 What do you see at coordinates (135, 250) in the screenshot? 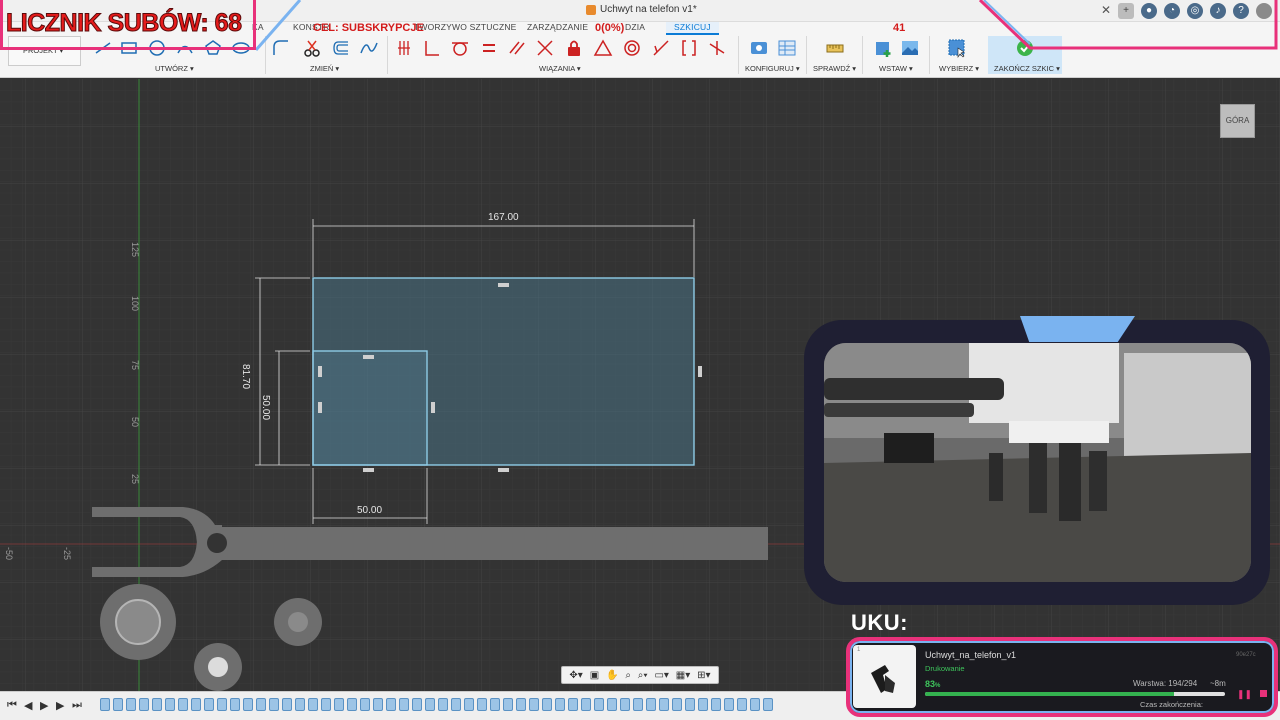
I see `ruler-label: 125` at bounding box center [135, 250].